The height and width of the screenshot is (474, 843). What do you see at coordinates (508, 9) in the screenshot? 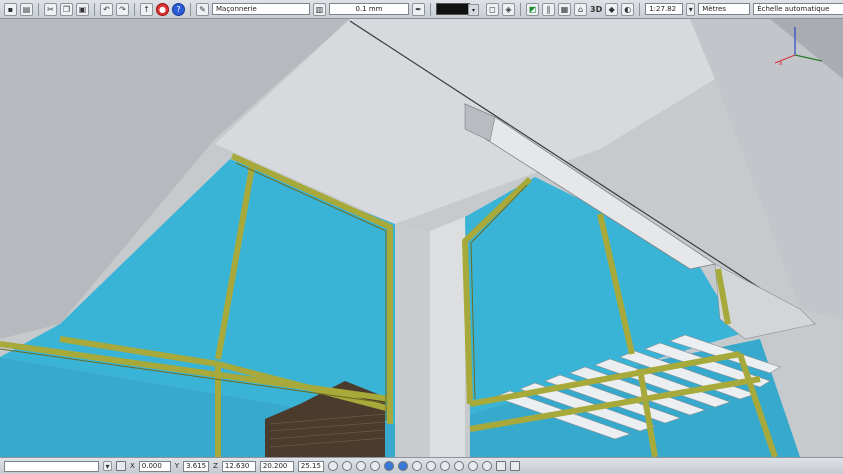
I see `fill-bucket-icon: ◈` at bounding box center [508, 9].